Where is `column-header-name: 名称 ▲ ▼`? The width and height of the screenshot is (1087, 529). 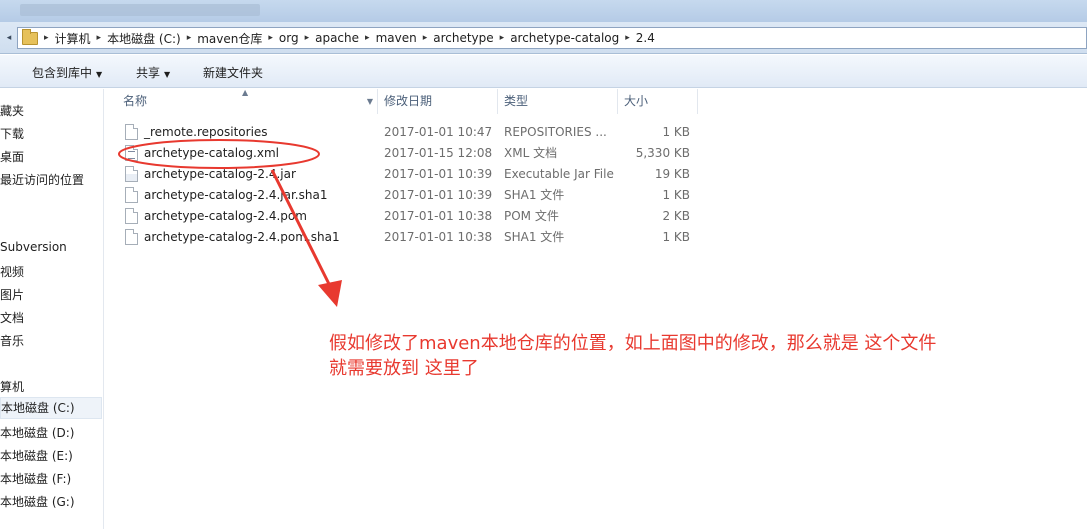
column-header-name: 名称 ▲ ▼ is located at coordinates (241, 101).